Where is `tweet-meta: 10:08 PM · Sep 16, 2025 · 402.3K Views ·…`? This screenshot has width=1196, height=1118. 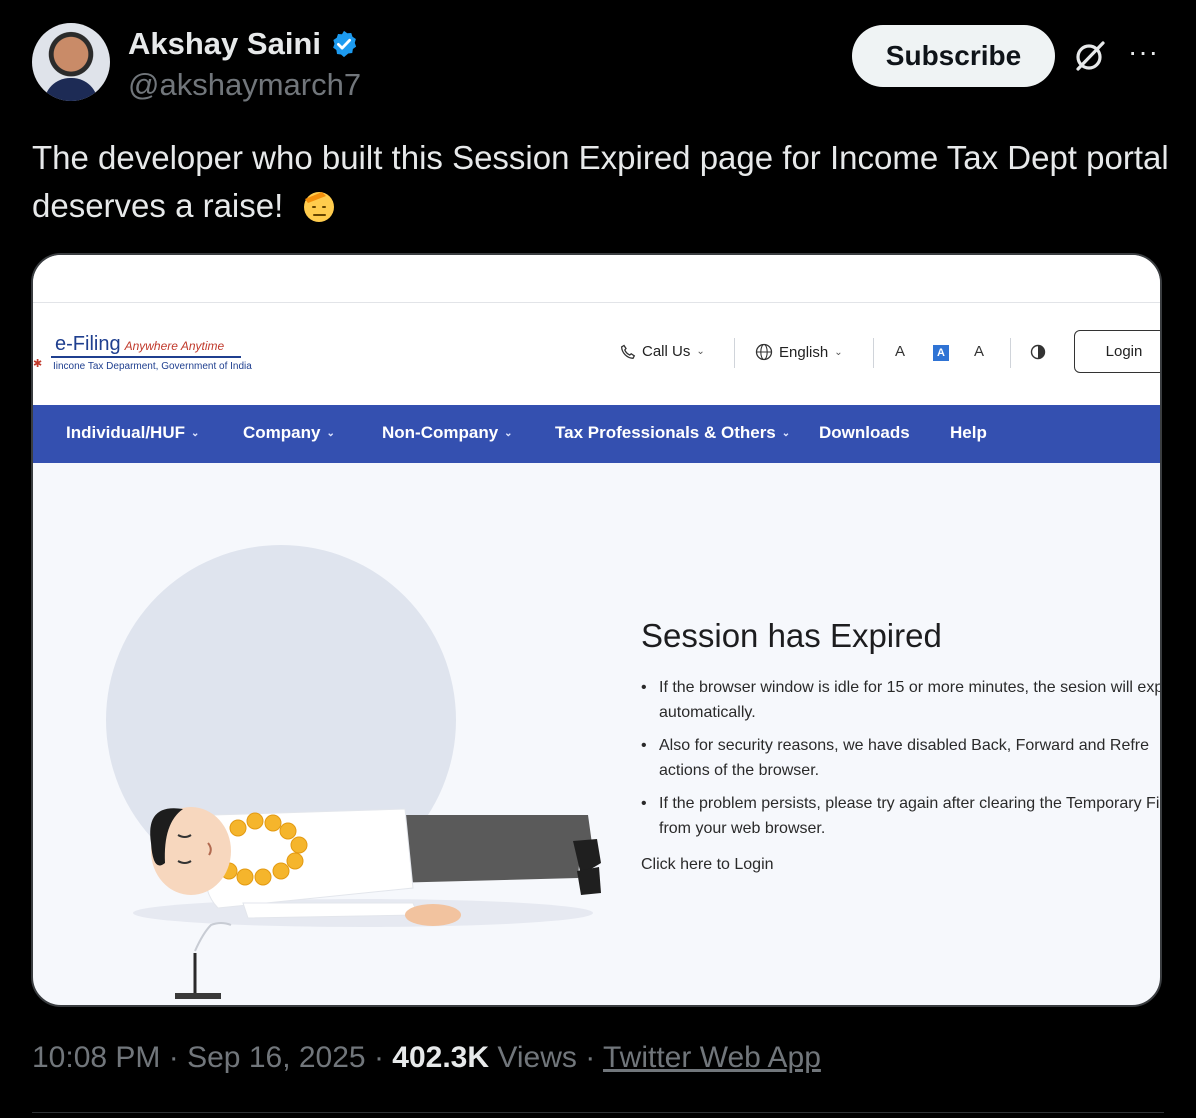
tweet-meta: 10:08 PM · Sep 16, 2025 · 402.3K Views ·… is located at coordinates (426, 1058).